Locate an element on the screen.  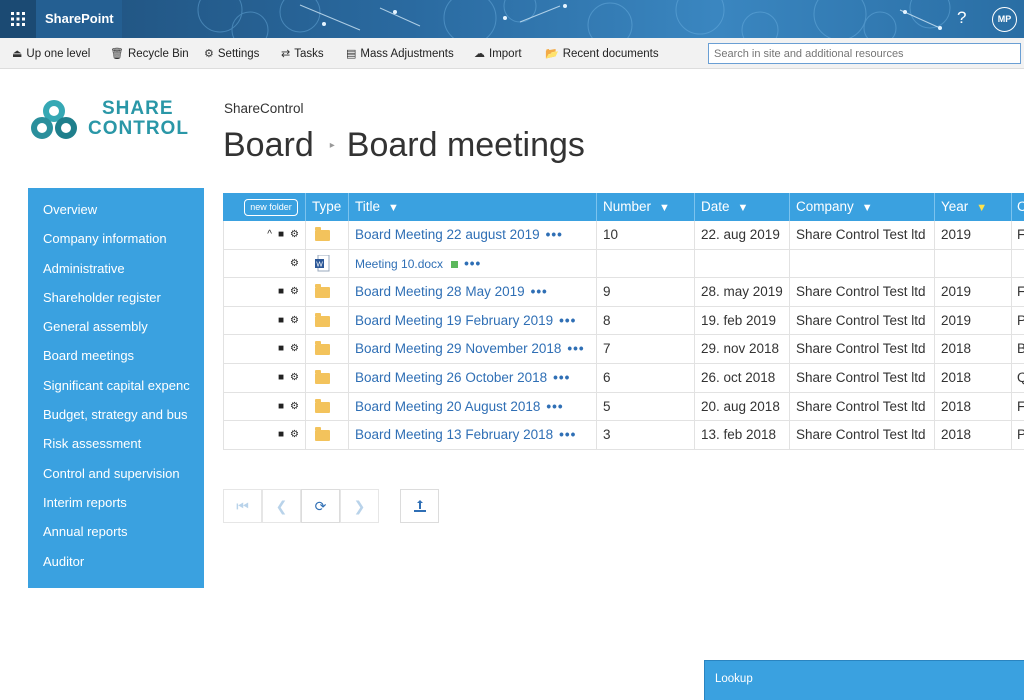
previous-page-button: ❮ is located at coordinates (281, 506).